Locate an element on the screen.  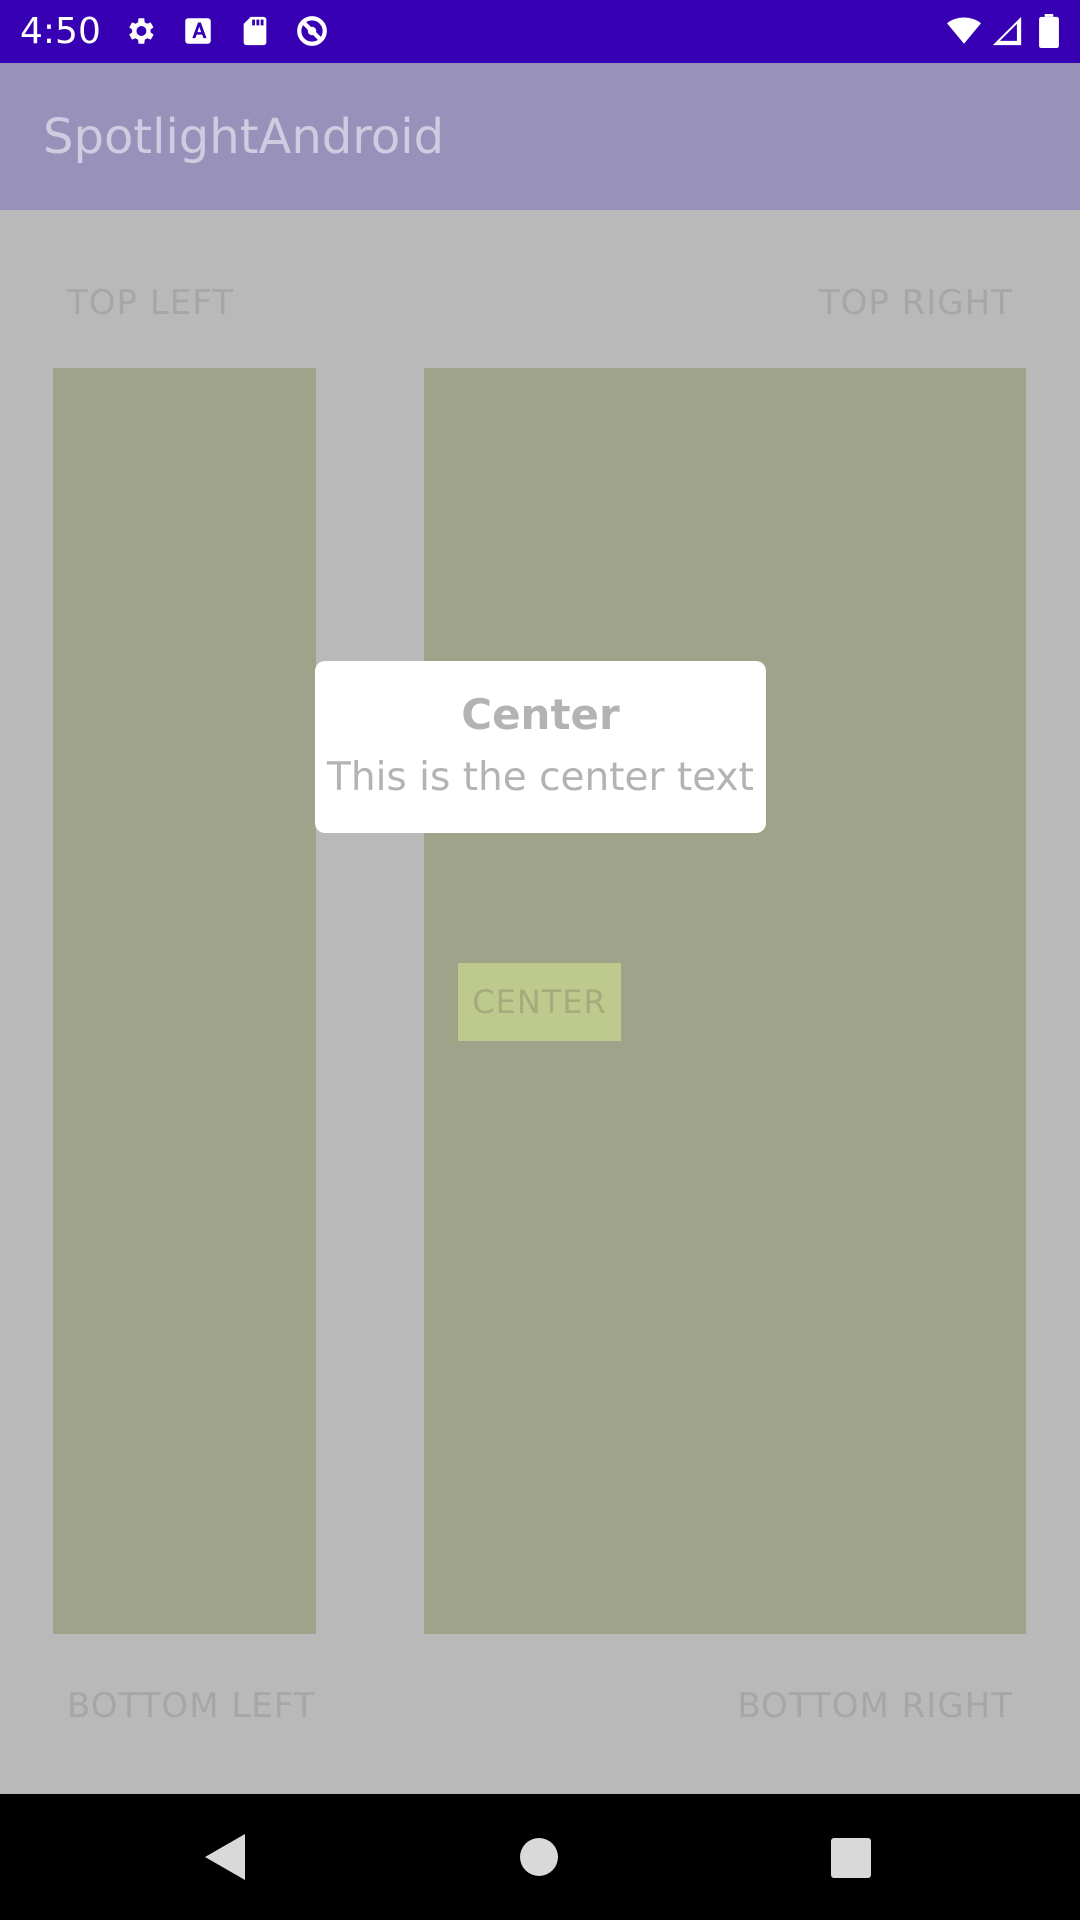
tooltip-text: This is the center text is located at coordinates (540, 777).